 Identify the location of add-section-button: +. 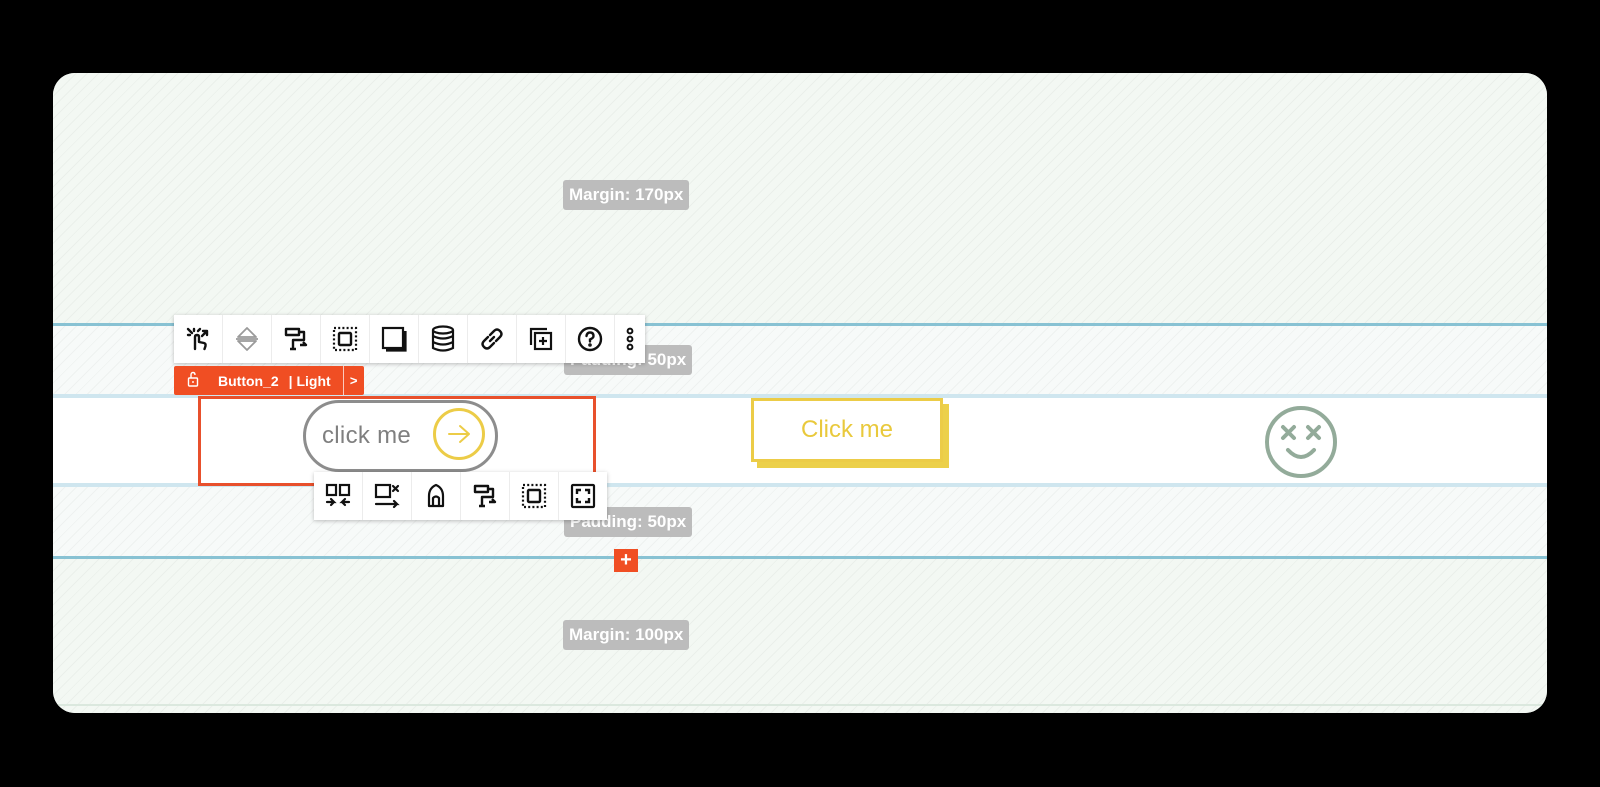
(626, 560).